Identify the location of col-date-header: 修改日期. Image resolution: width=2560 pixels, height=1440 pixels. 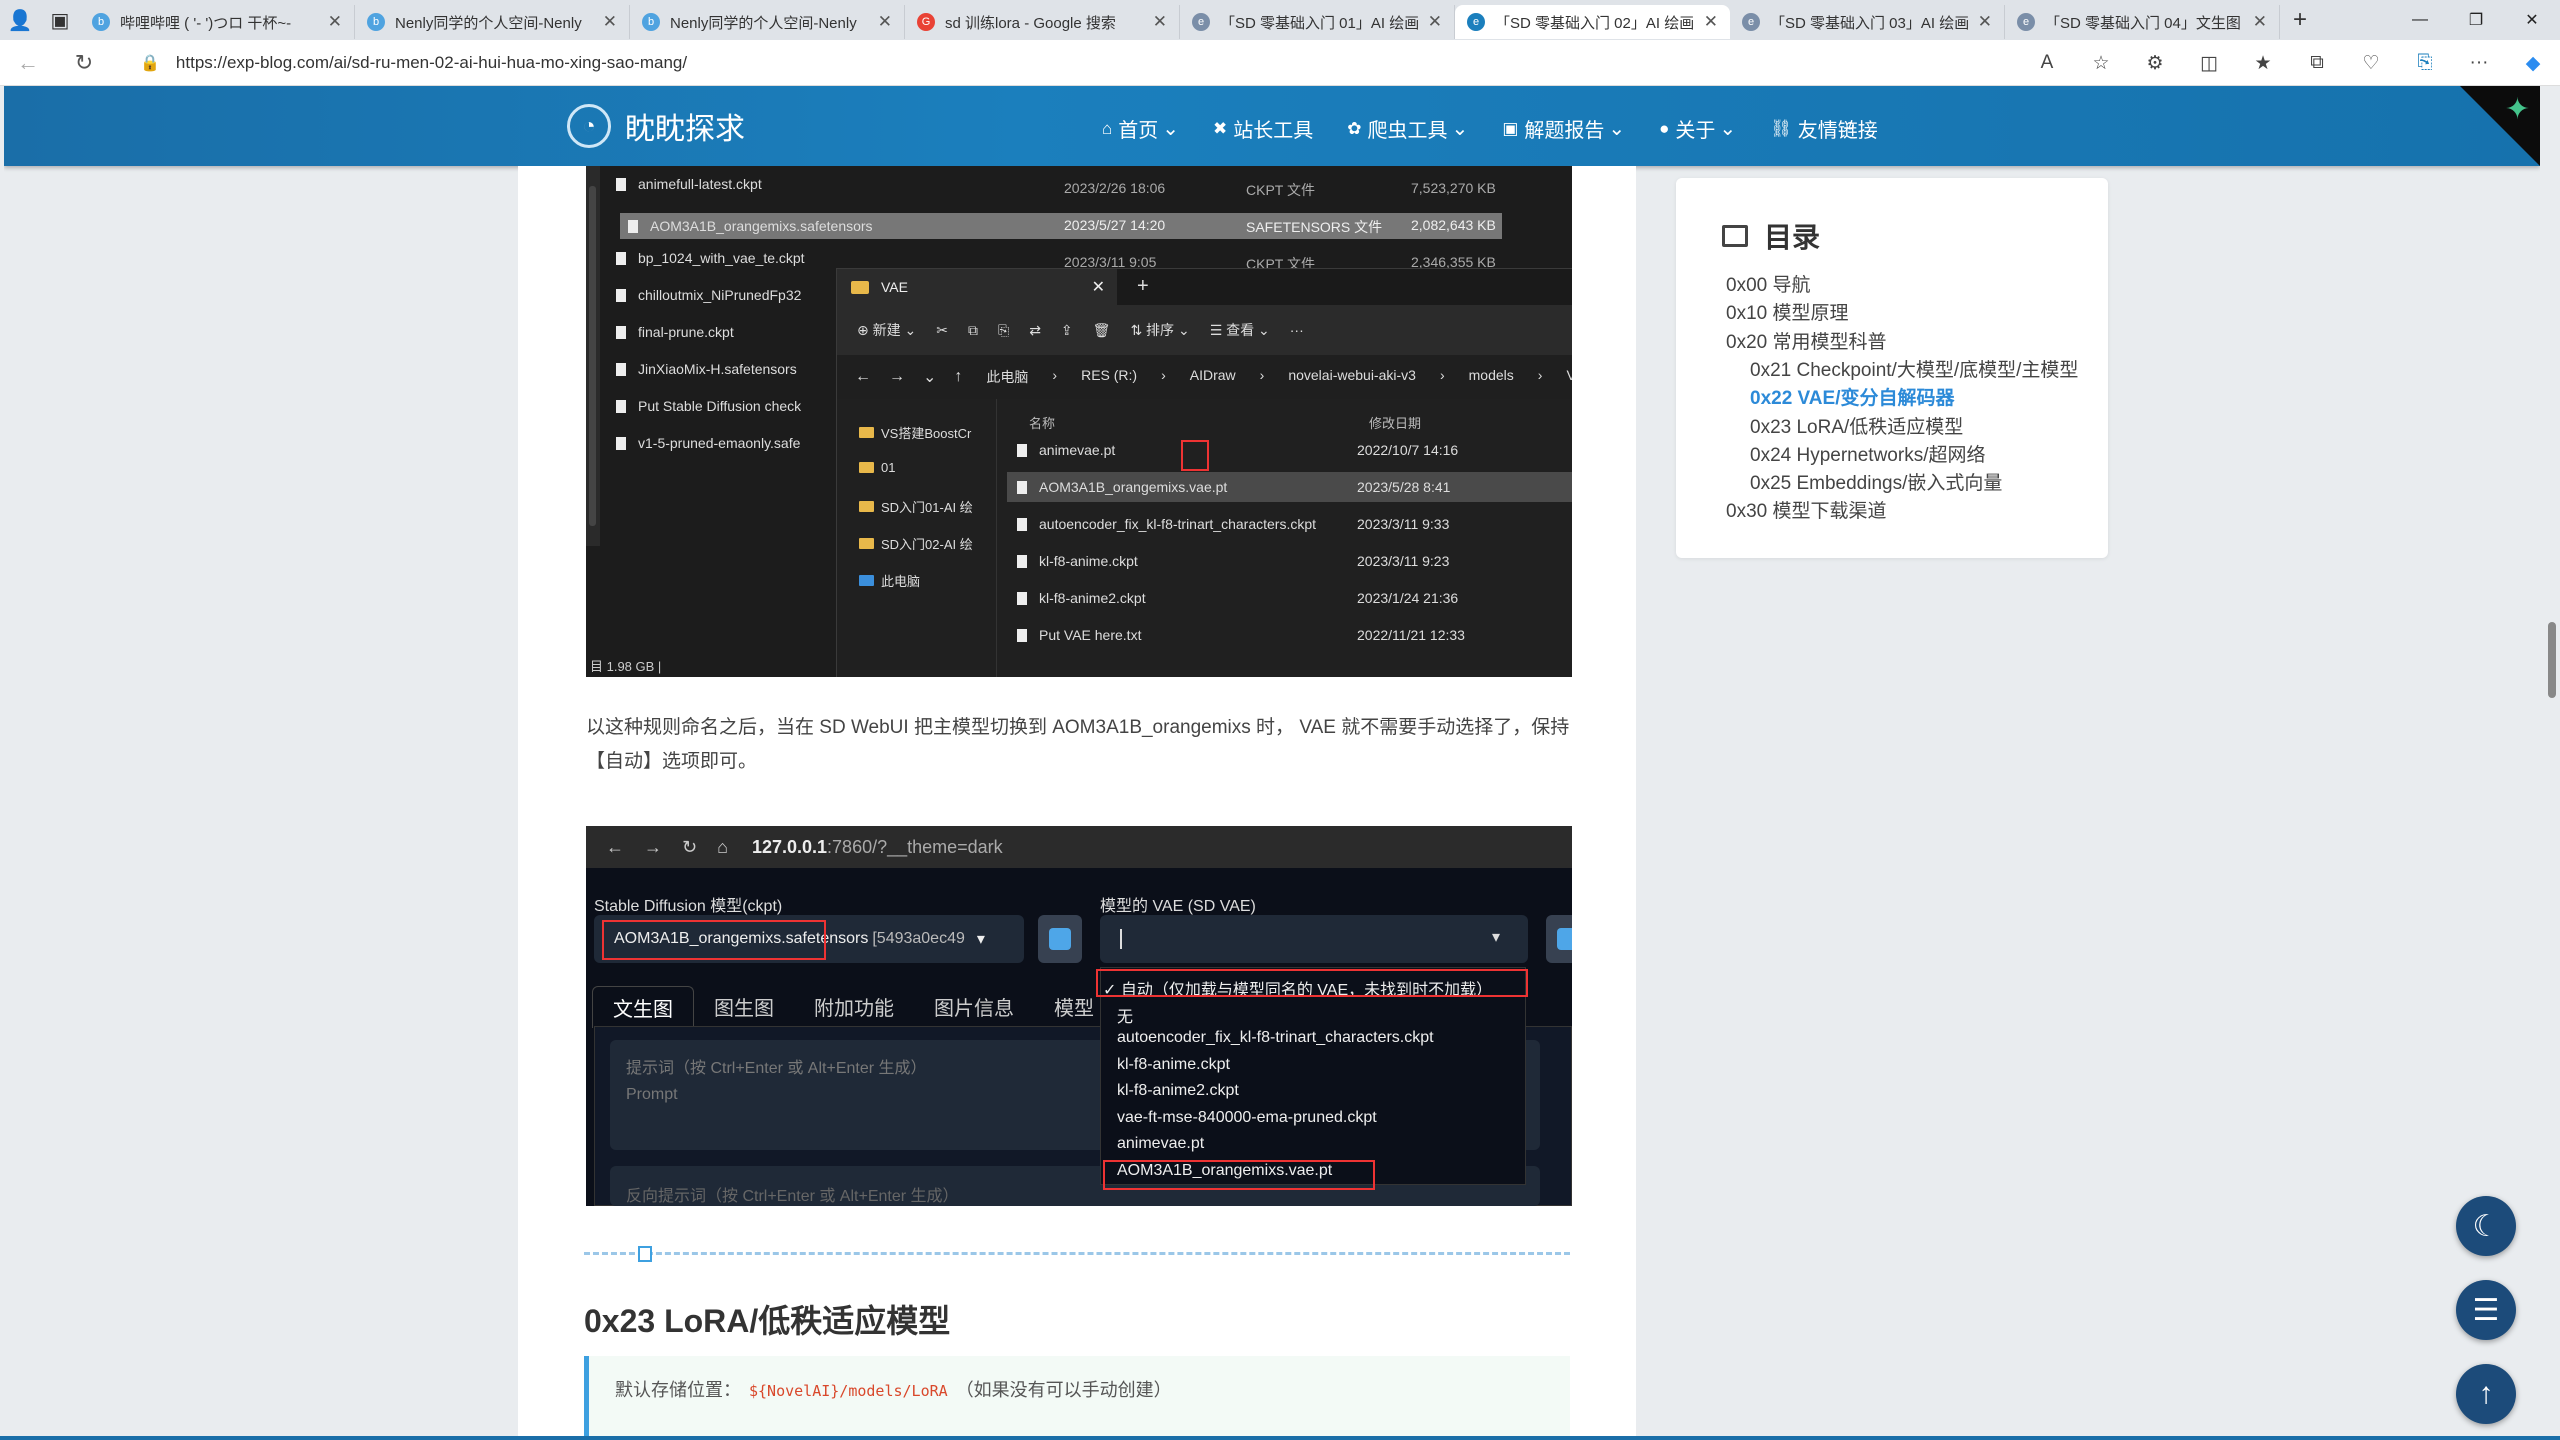
(1395, 423).